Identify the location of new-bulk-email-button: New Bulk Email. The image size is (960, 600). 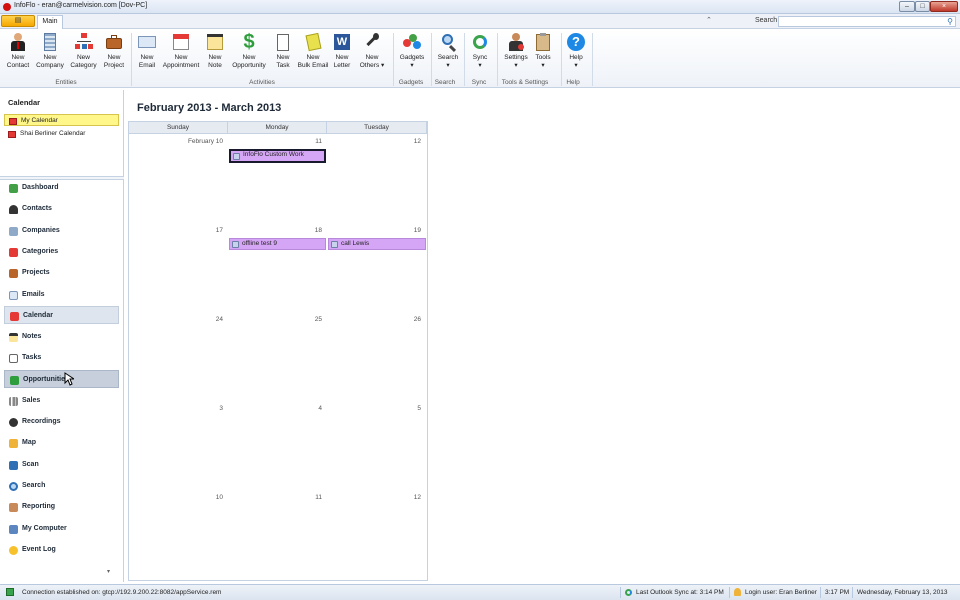
(313, 51).